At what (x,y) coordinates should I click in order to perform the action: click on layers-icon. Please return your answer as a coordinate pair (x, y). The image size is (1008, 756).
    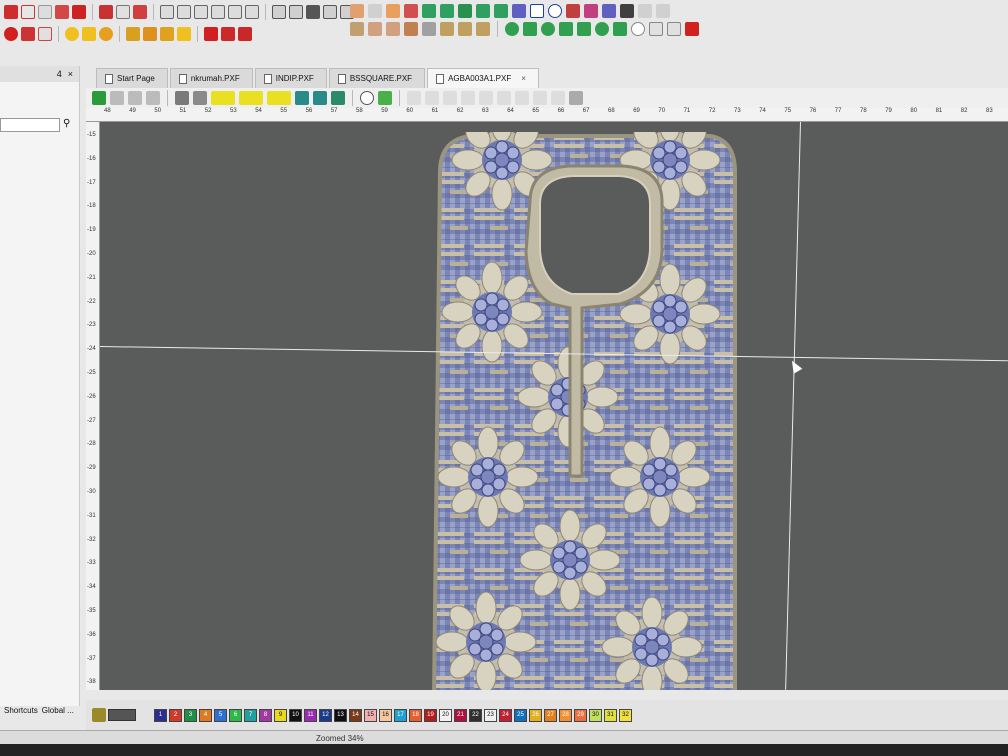
    Looking at the image, I should click on (540, 98).